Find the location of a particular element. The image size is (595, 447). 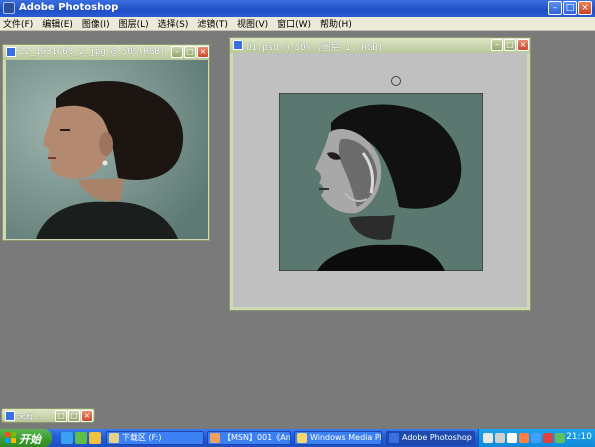

windows-flag-icon is located at coordinates (10, 437).